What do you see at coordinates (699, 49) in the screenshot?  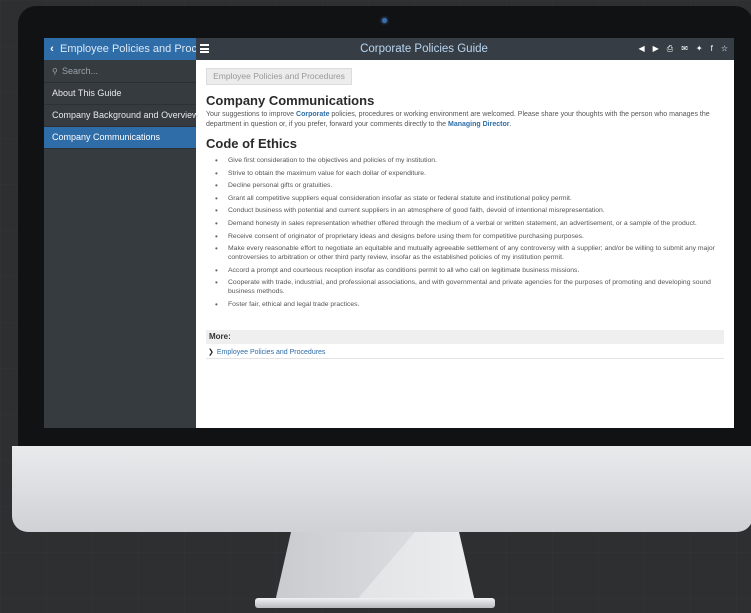 I see `twitter-icon: ✦` at bounding box center [699, 49].